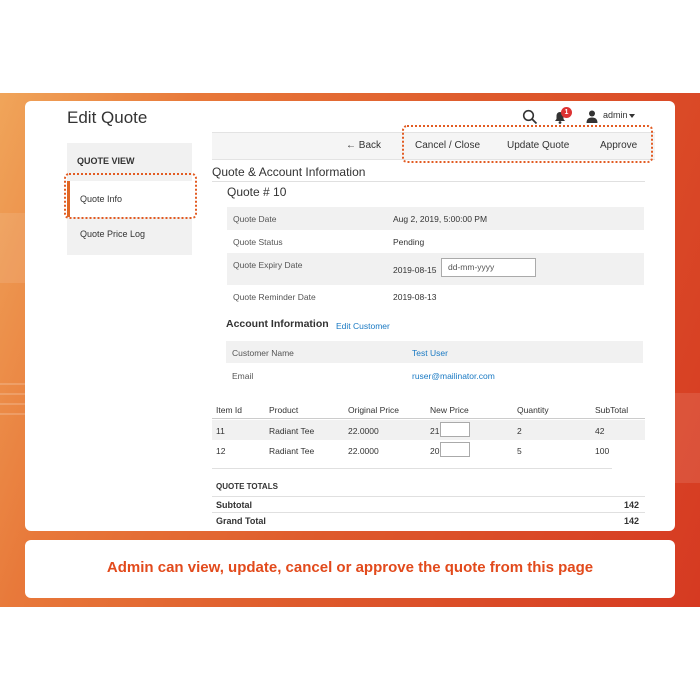 The height and width of the screenshot is (700, 700). What do you see at coordinates (363, 326) in the screenshot?
I see `edit-customer-link: Edit Customer` at bounding box center [363, 326].